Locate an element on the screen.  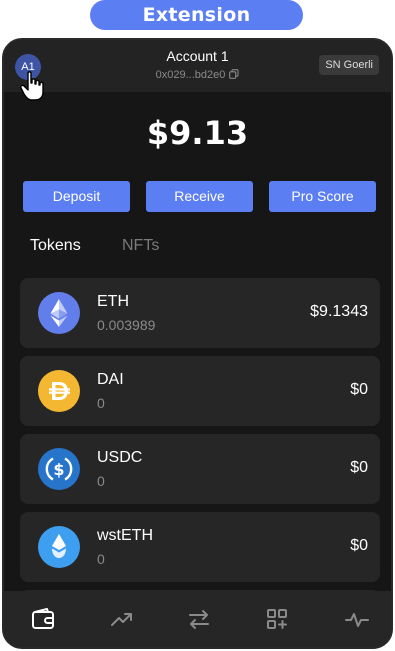
token-row-dai: DAI 0 $0 is located at coordinates (200, 391).